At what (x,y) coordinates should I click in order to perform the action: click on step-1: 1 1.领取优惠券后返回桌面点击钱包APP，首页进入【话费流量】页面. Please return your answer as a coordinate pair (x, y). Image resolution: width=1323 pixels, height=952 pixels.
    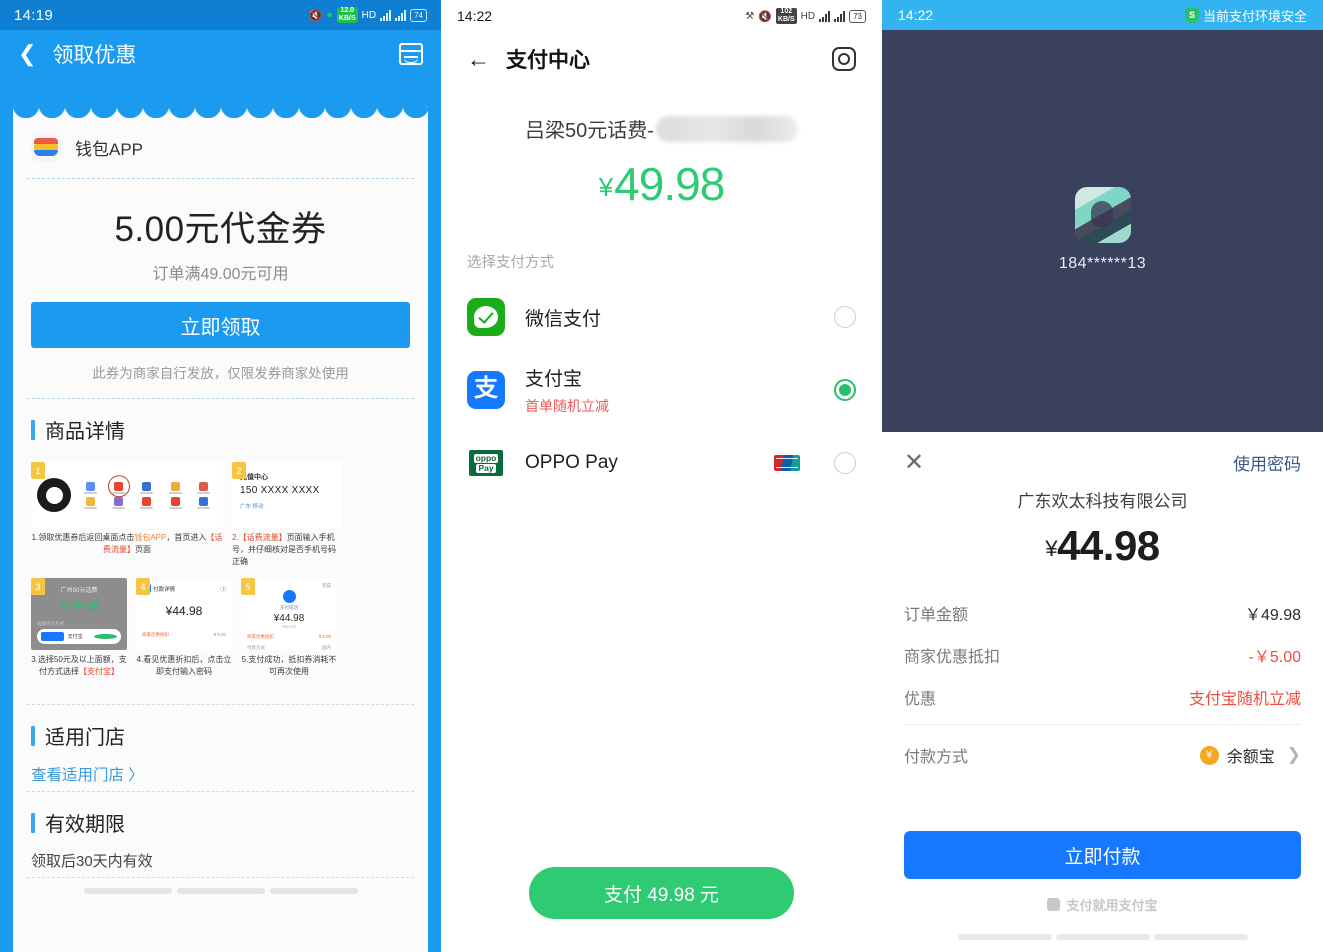
    Looking at the image, I should click on (127, 515).